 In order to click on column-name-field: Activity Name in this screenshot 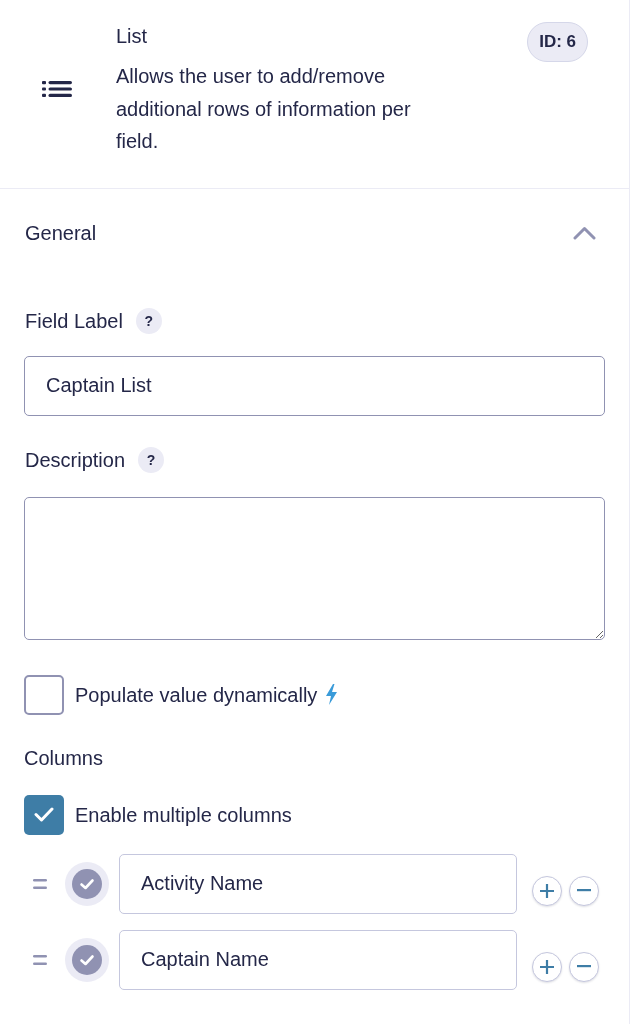, I will do `click(318, 883)`.